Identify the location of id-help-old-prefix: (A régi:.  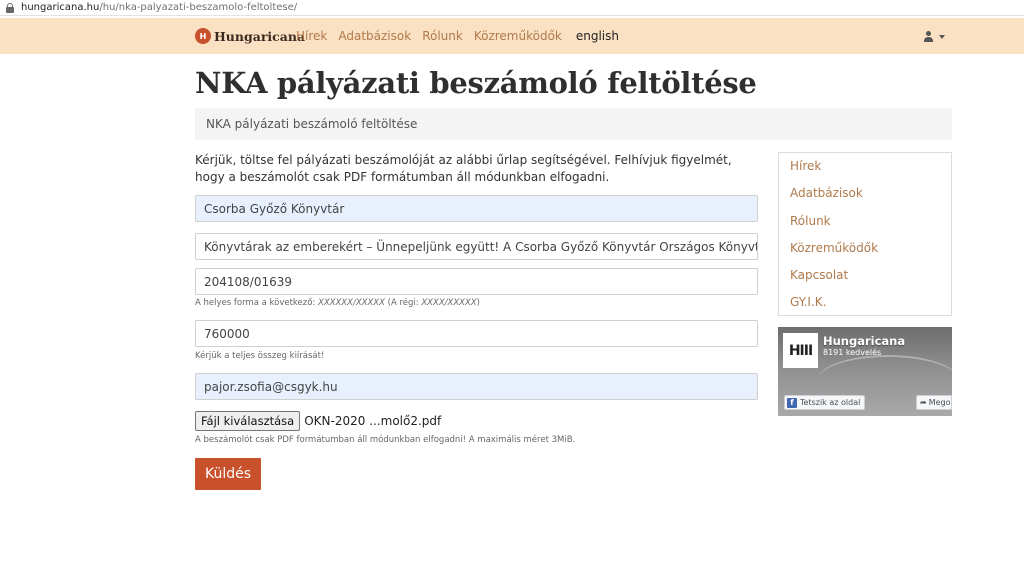
(403, 303).